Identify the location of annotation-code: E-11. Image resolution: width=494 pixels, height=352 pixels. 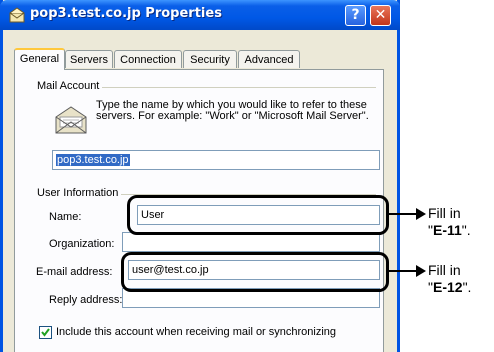
(447, 230).